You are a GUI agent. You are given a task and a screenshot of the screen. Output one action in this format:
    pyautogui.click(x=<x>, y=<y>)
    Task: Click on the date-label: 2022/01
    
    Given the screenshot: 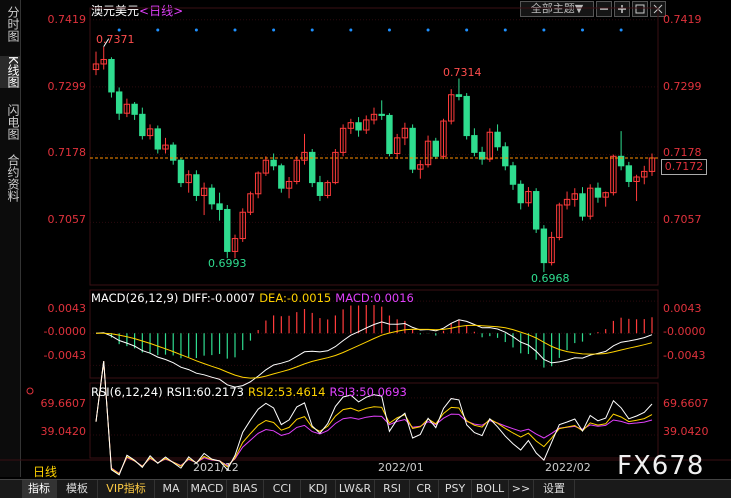 What is the action you would take?
    pyautogui.click(x=401, y=467)
    